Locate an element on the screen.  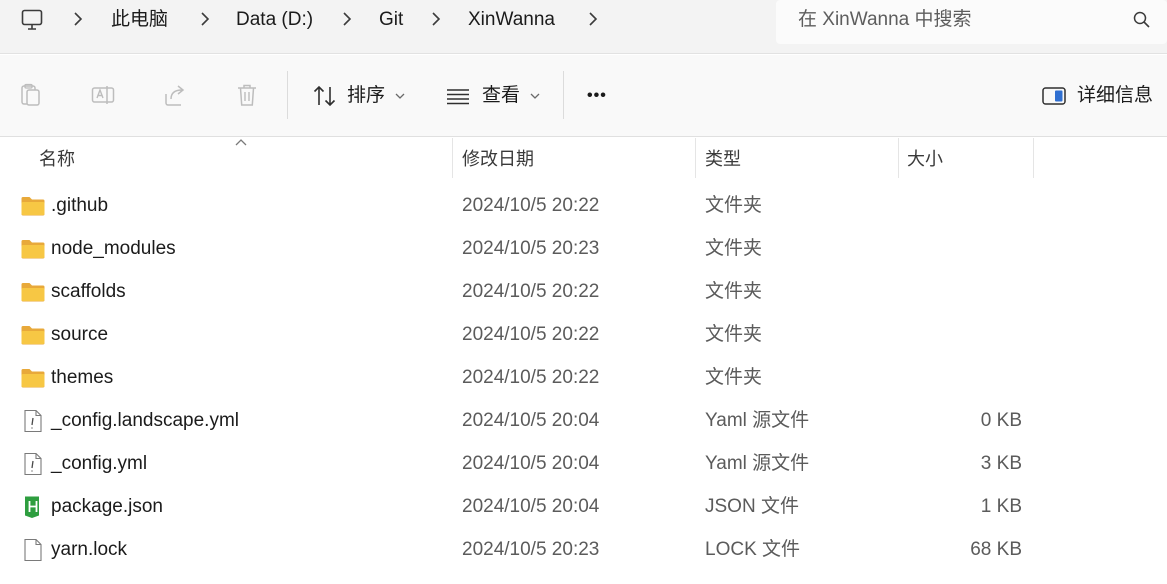
more-options-button: ••• is located at coordinates (597, 96).